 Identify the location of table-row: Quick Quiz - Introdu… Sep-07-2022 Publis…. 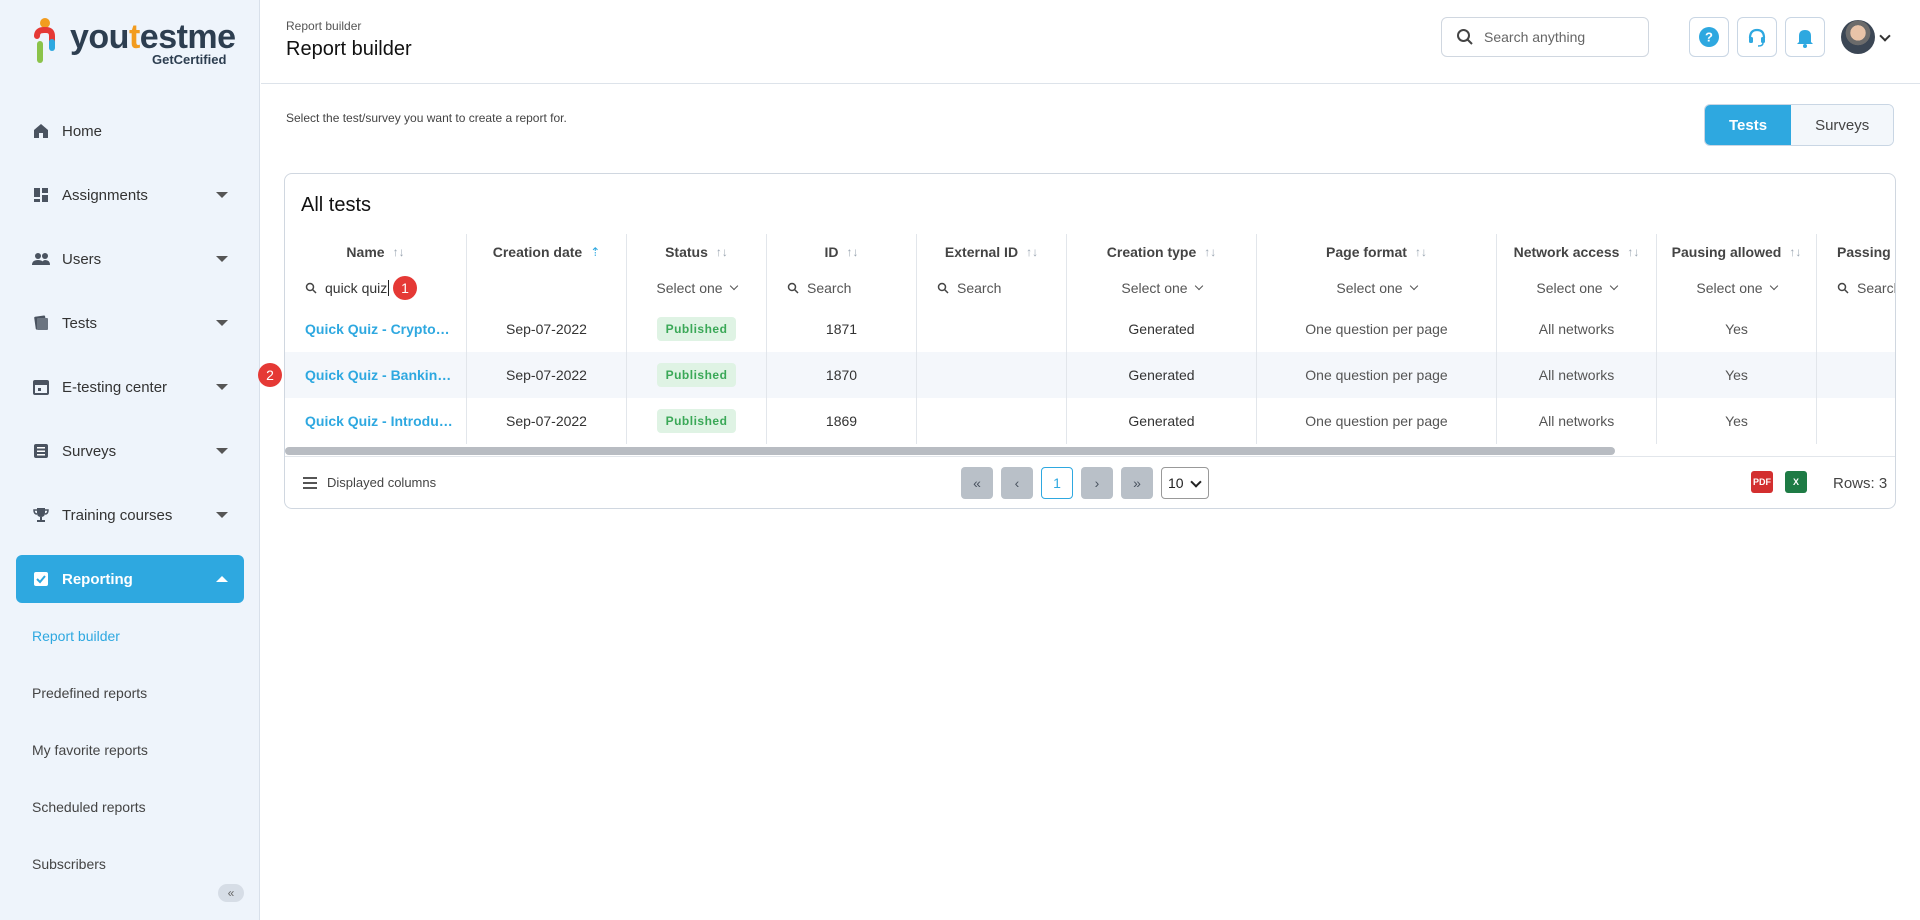
(1090, 421).